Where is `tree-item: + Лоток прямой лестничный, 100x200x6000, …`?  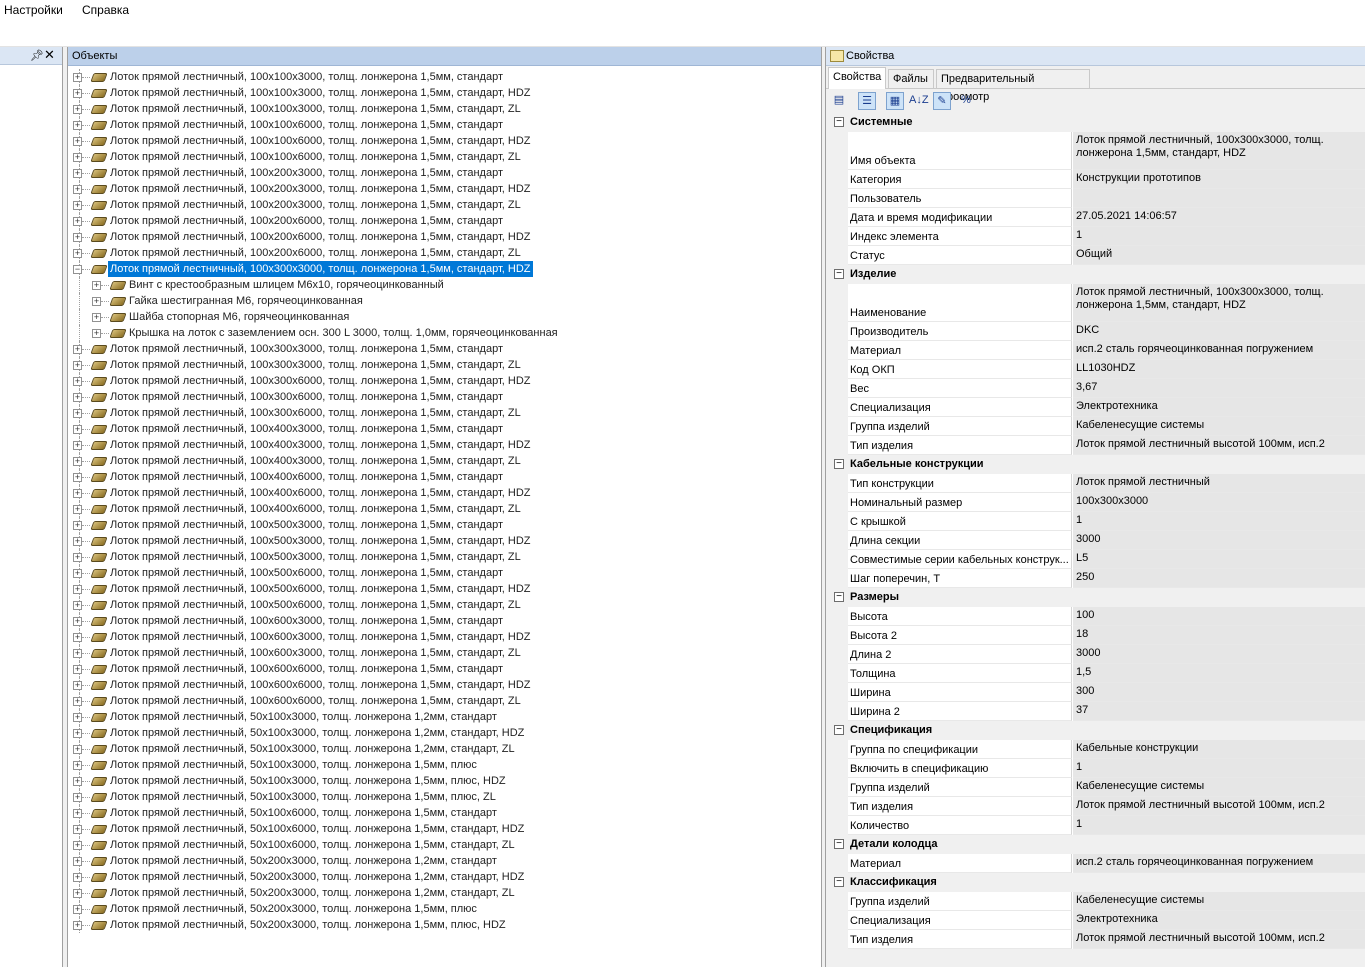 tree-item: + Лоток прямой лестничный, 100x200x6000, … is located at coordinates (444, 253).